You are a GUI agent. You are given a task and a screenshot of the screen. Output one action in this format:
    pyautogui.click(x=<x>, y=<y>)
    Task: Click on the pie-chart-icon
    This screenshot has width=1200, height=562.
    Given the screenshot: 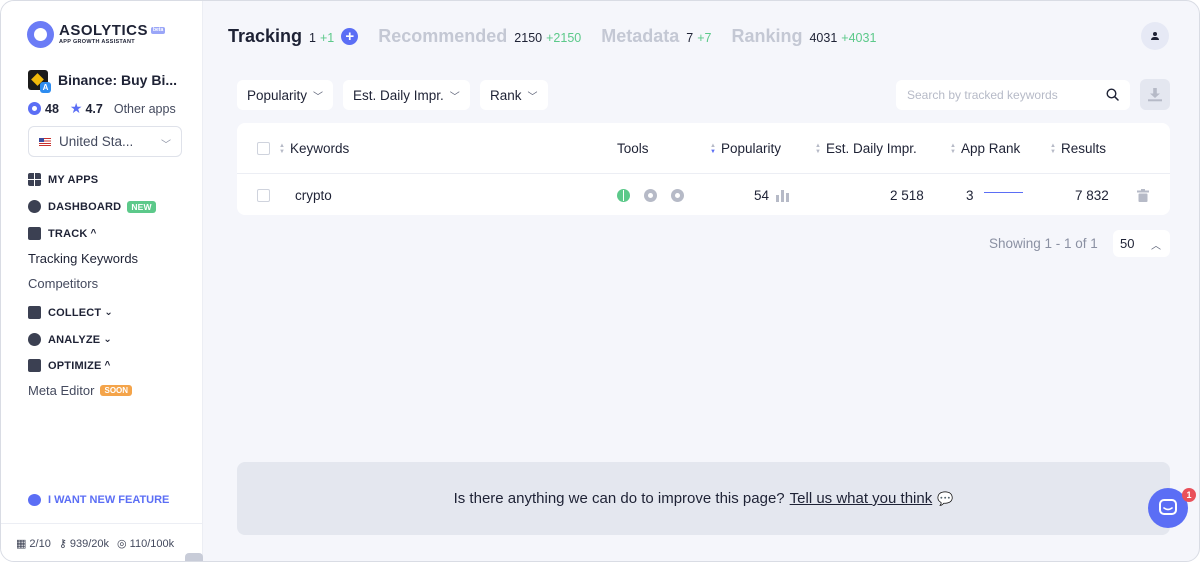 What is the action you would take?
    pyautogui.click(x=34, y=206)
    